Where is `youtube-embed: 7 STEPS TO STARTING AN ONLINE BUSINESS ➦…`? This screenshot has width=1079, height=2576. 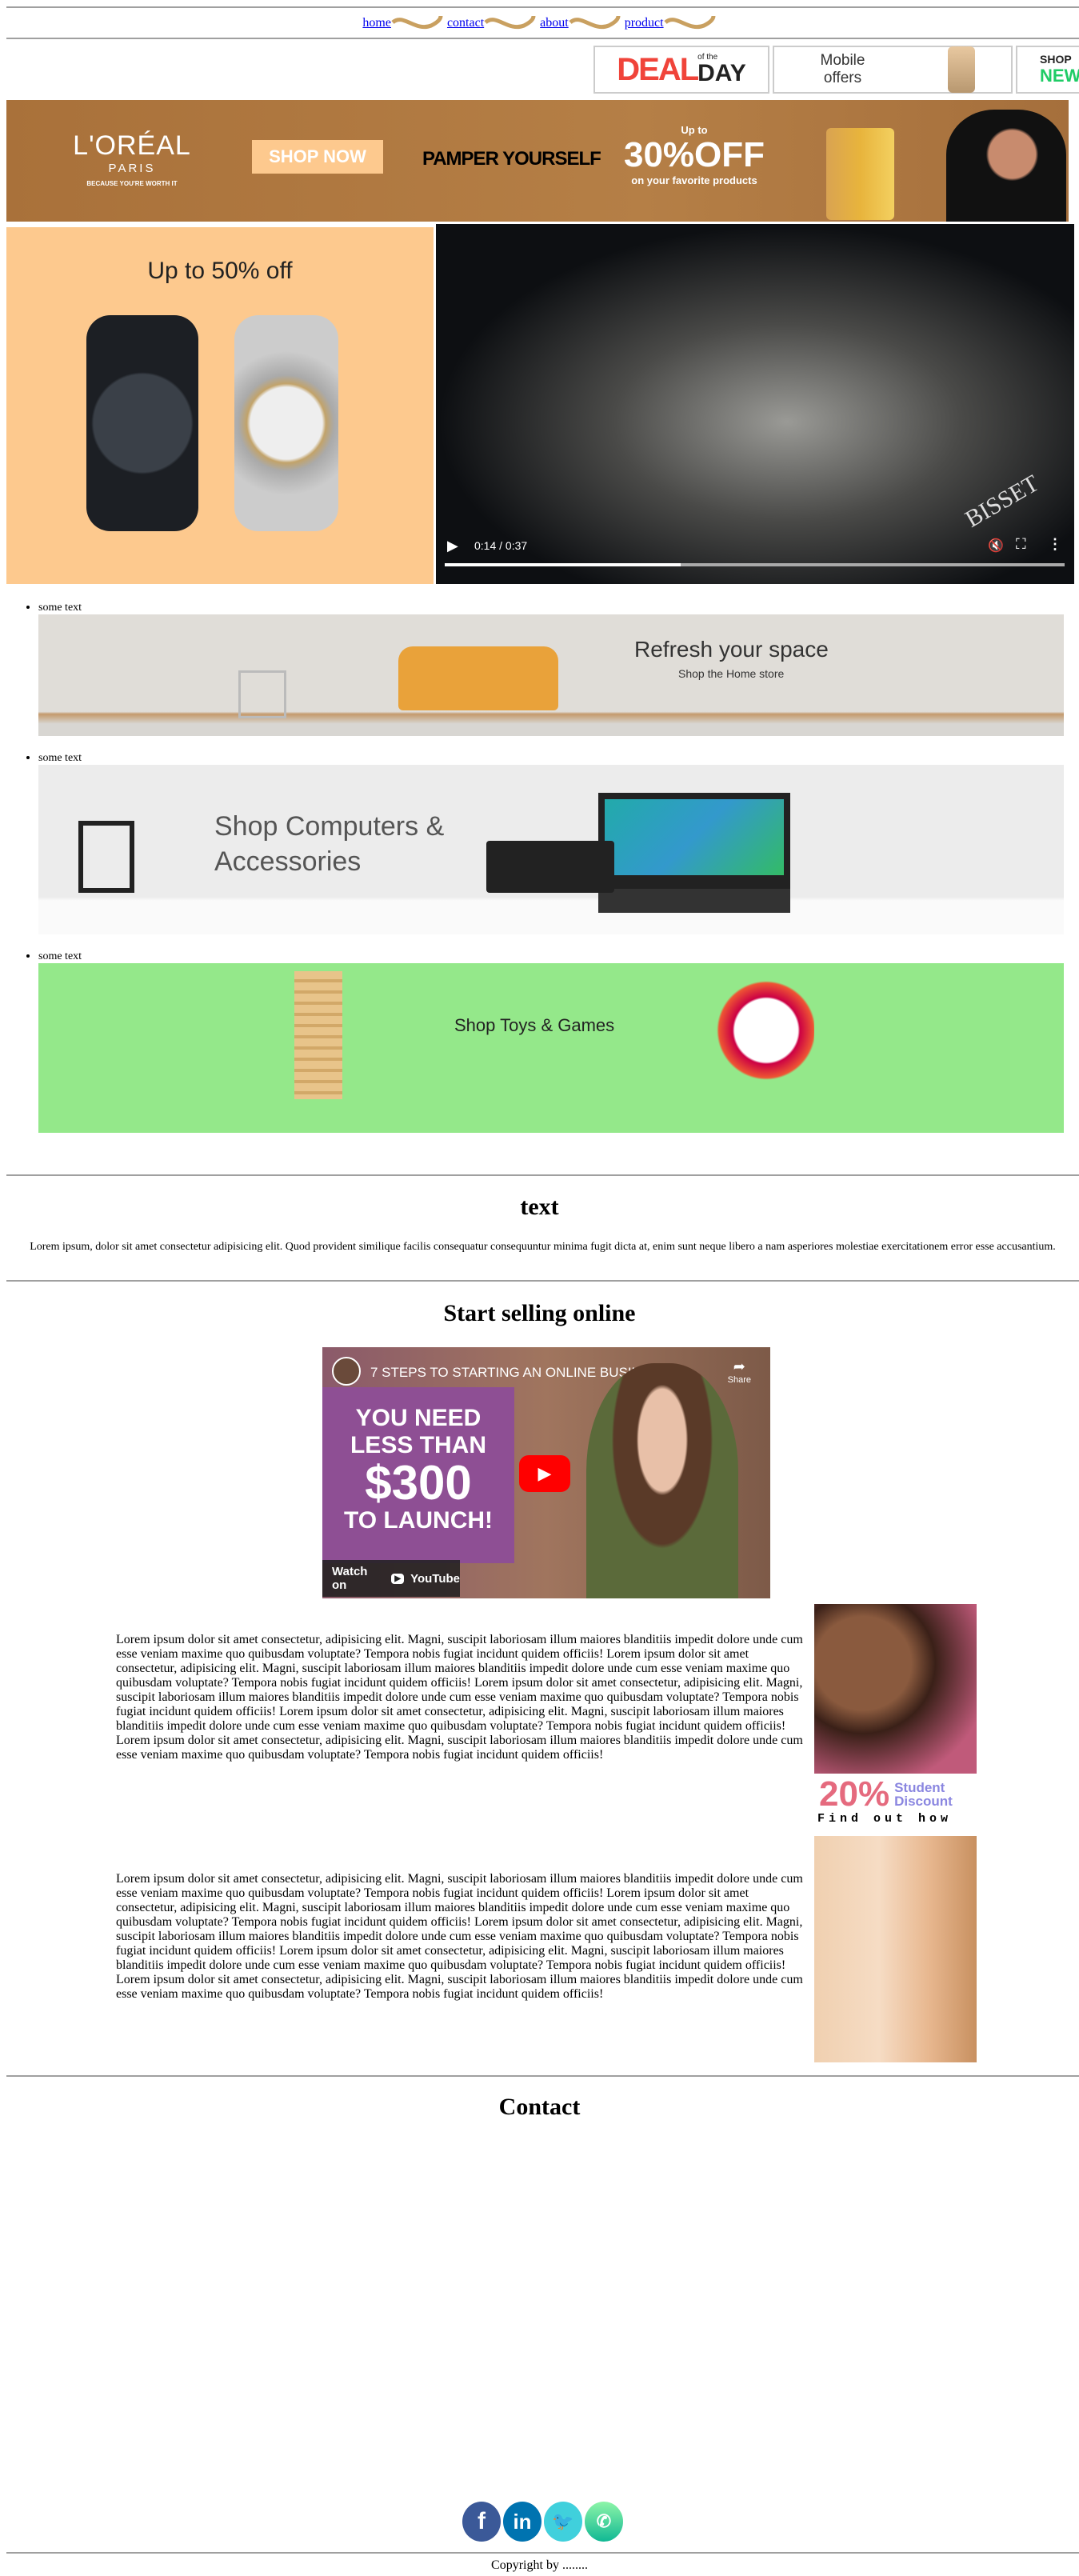
youtube-embed: 7 STEPS TO STARTING AN ONLINE BUSINESS ➦… is located at coordinates (546, 1472).